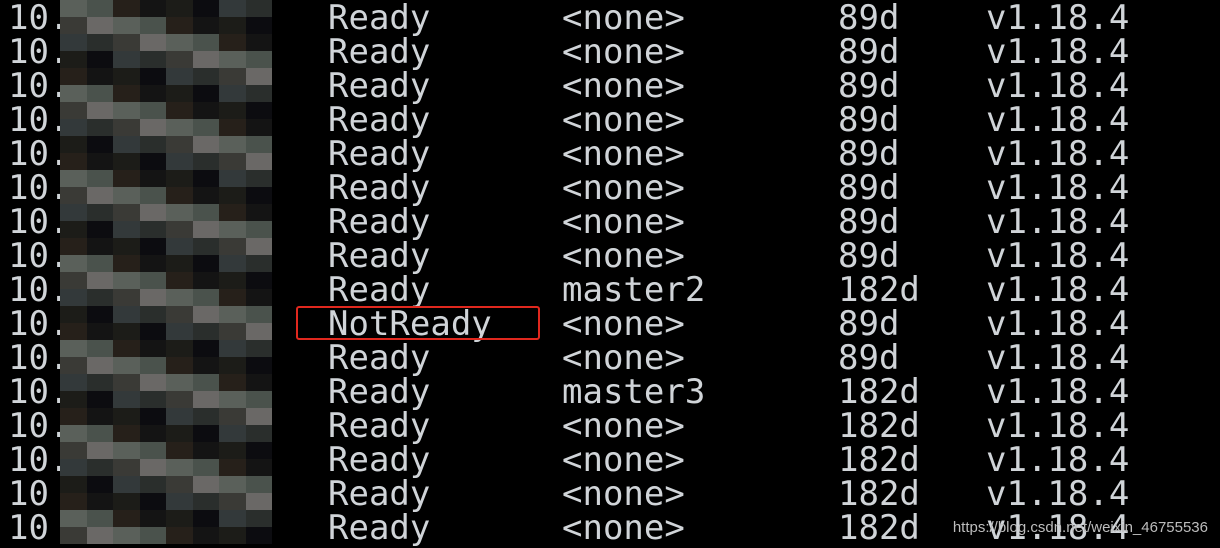 The width and height of the screenshot is (1220, 548). I want to click on watermark: https://blog.csdn.net/weixin_46755536, so click(1080, 527).